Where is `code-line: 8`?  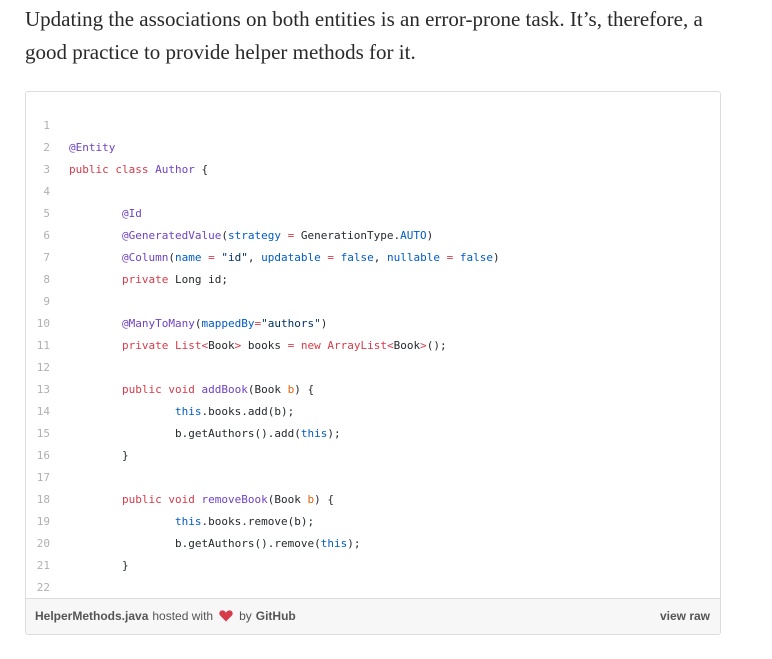 code-line: 8 is located at coordinates (373, 266).